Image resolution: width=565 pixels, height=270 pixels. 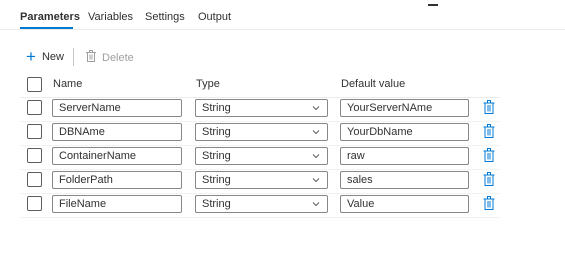 I want to click on tab-output: Output, so click(x=214, y=17).